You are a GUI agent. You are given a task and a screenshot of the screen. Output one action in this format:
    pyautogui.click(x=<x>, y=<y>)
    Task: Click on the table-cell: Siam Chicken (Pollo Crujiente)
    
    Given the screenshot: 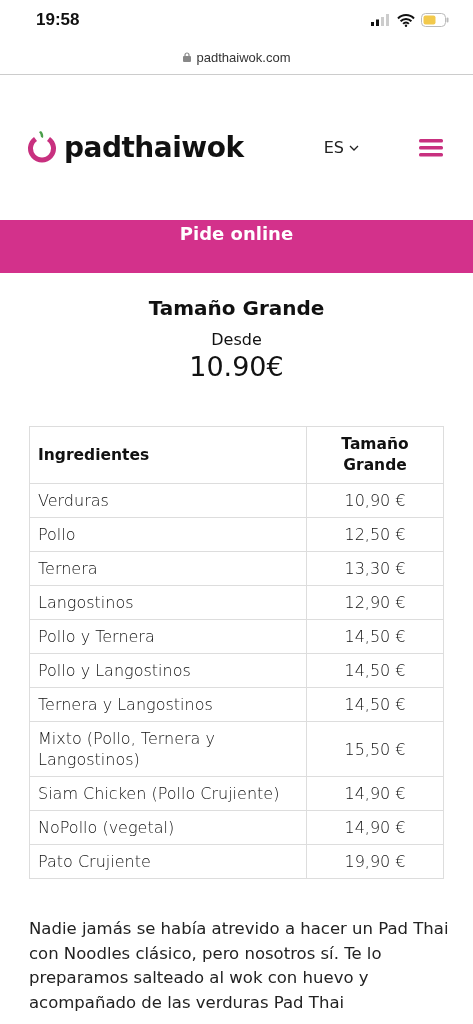 What is the action you would take?
    pyautogui.click(x=168, y=793)
    